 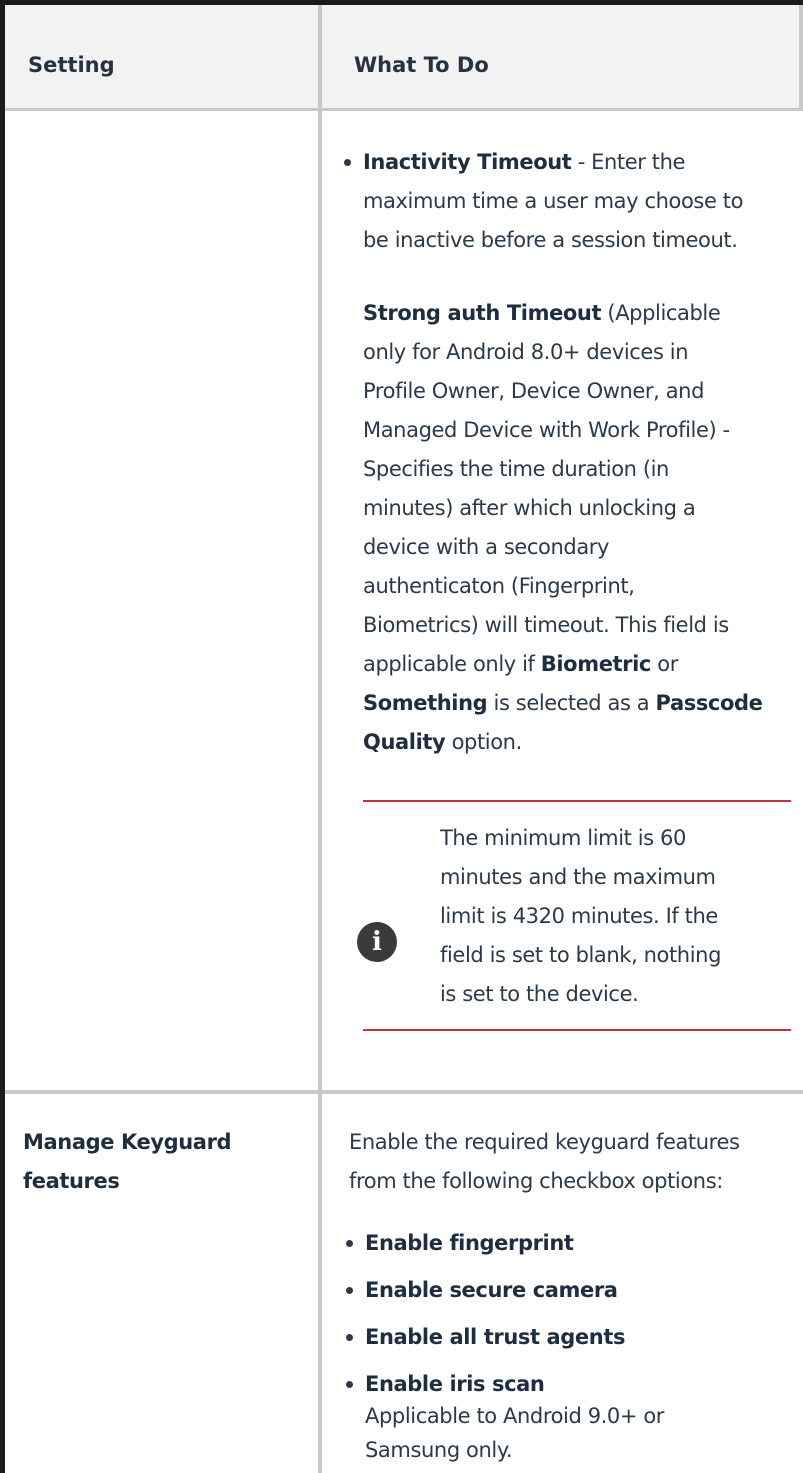 What do you see at coordinates (546, 430) in the screenshot?
I see `strong-auth-line: Managed Device with Work Profile) -` at bounding box center [546, 430].